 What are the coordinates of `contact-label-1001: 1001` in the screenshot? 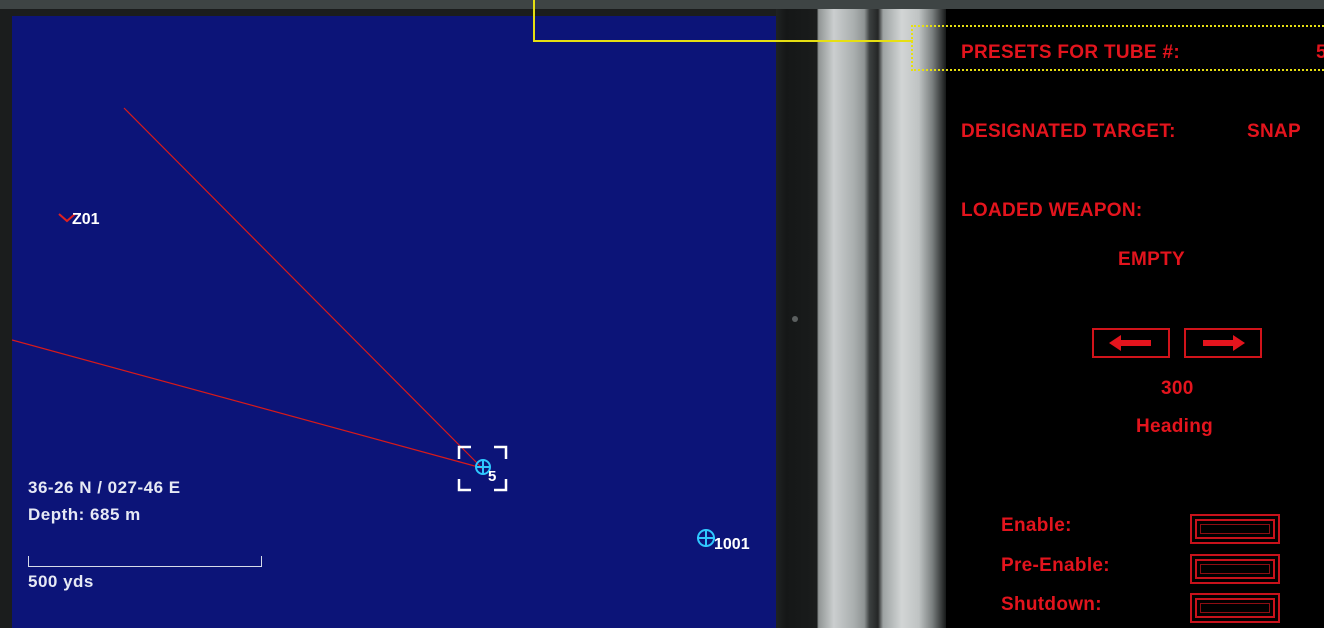 It's located at (732, 544).